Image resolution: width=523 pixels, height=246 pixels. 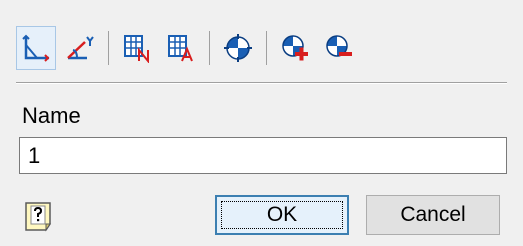 I want to click on grid-angle-icon, so click(x=180, y=48).